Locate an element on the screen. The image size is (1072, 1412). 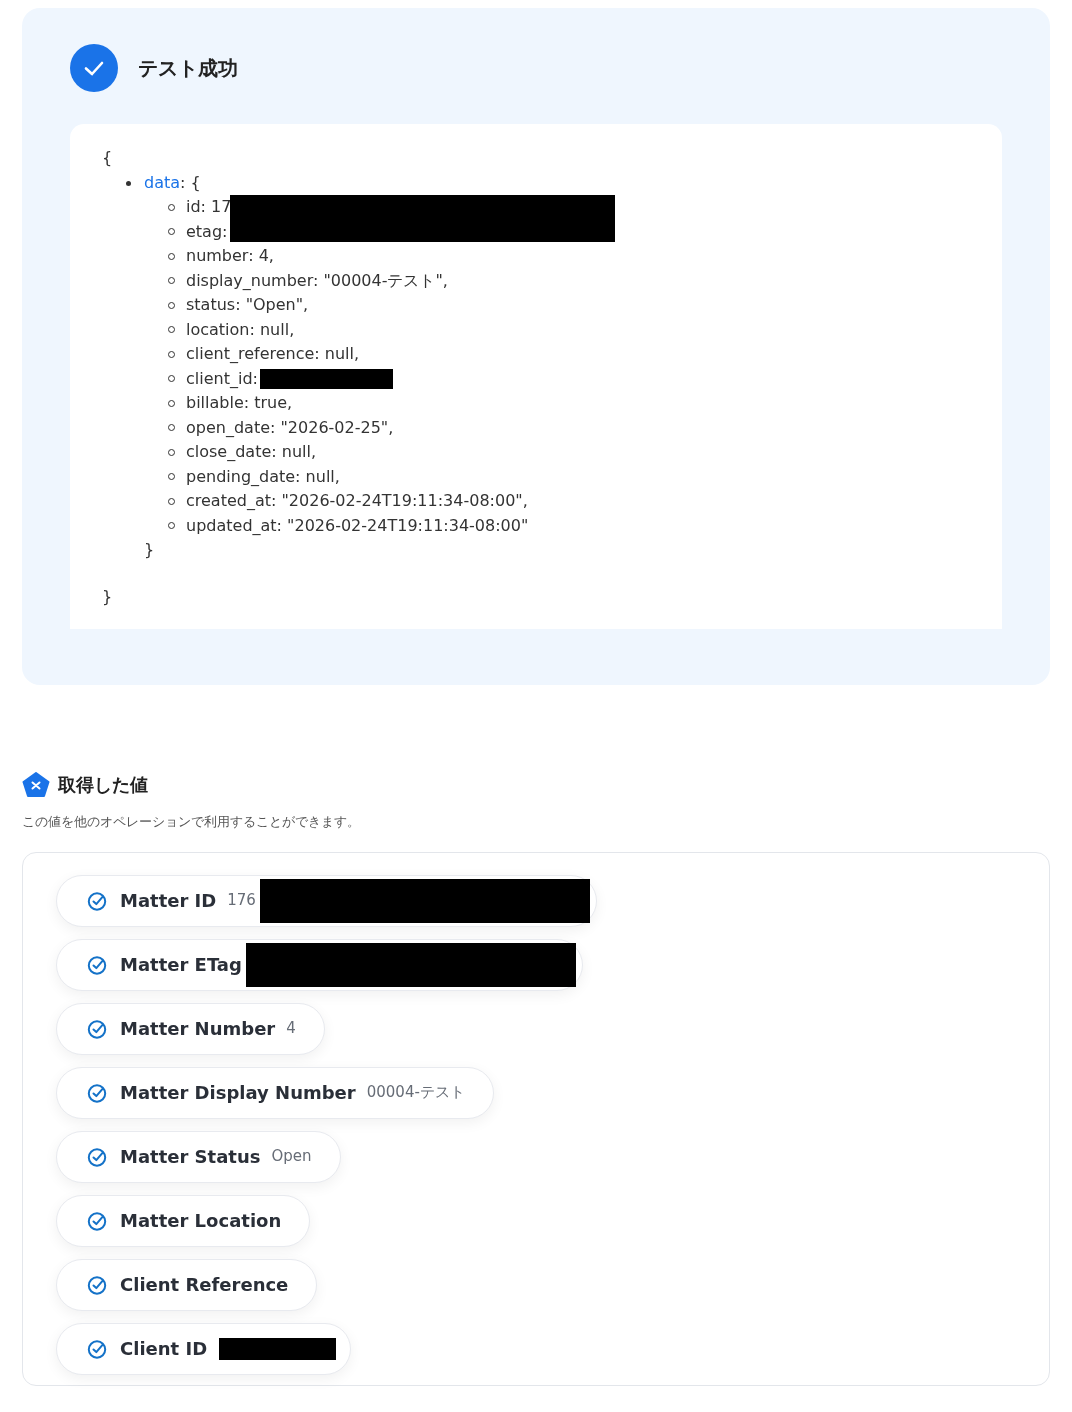
value-label: Matter Display Number is located at coordinates (238, 1093).